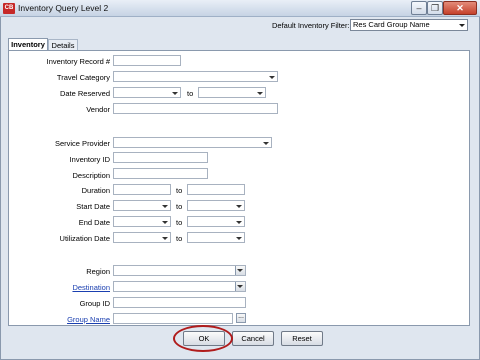 The height and width of the screenshot is (360, 480). I want to click on region-dropdown, so click(179, 270).